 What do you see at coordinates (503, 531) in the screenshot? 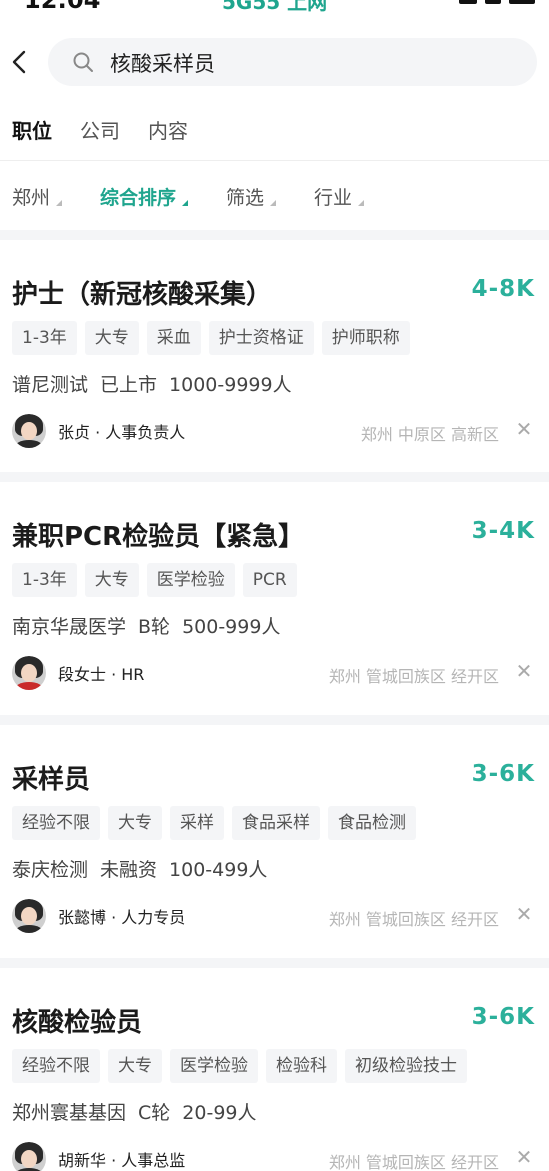
I see `job-salary: 3-4K` at bounding box center [503, 531].